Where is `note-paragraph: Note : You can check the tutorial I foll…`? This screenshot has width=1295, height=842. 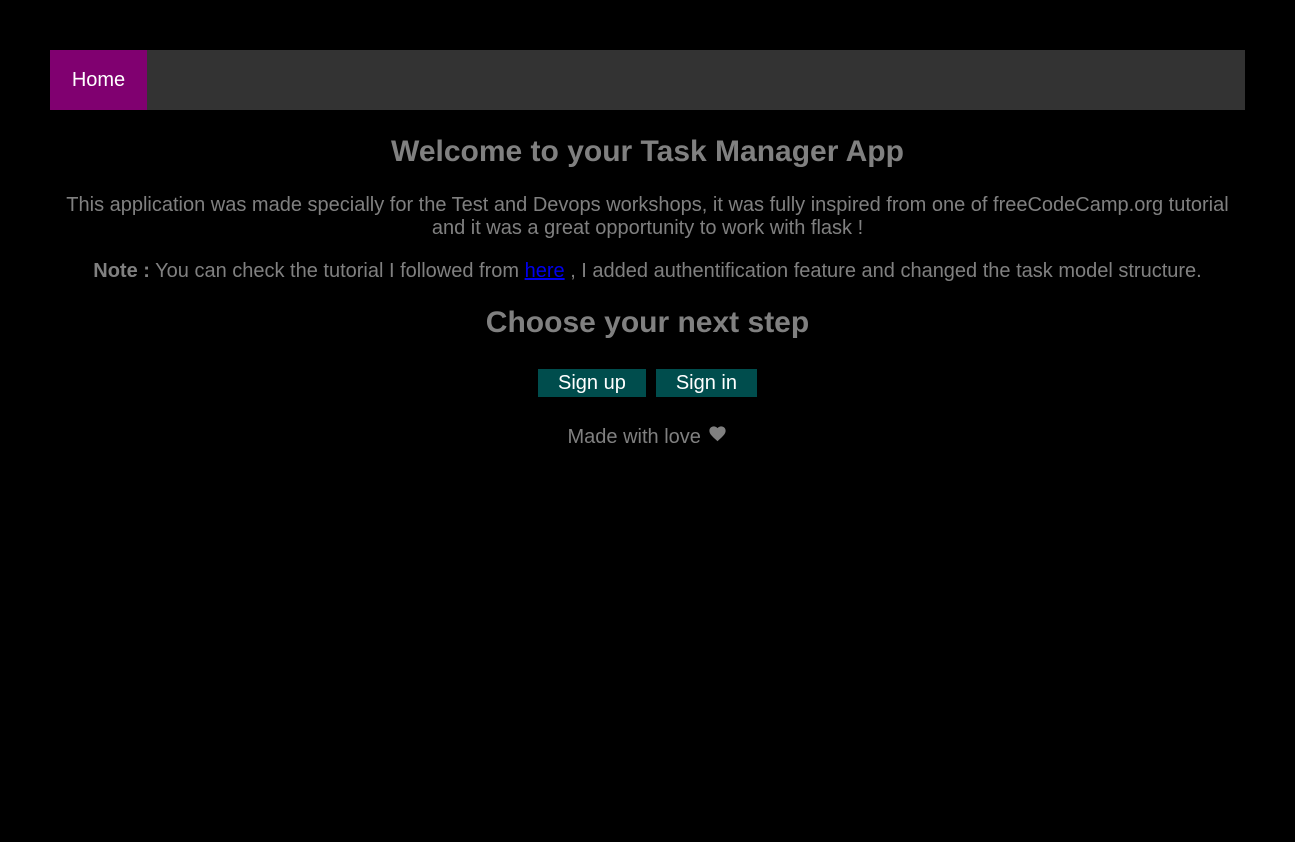
note-paragraph: Note : You can check the tutorial I foll… is located at coordinates (647, 271).